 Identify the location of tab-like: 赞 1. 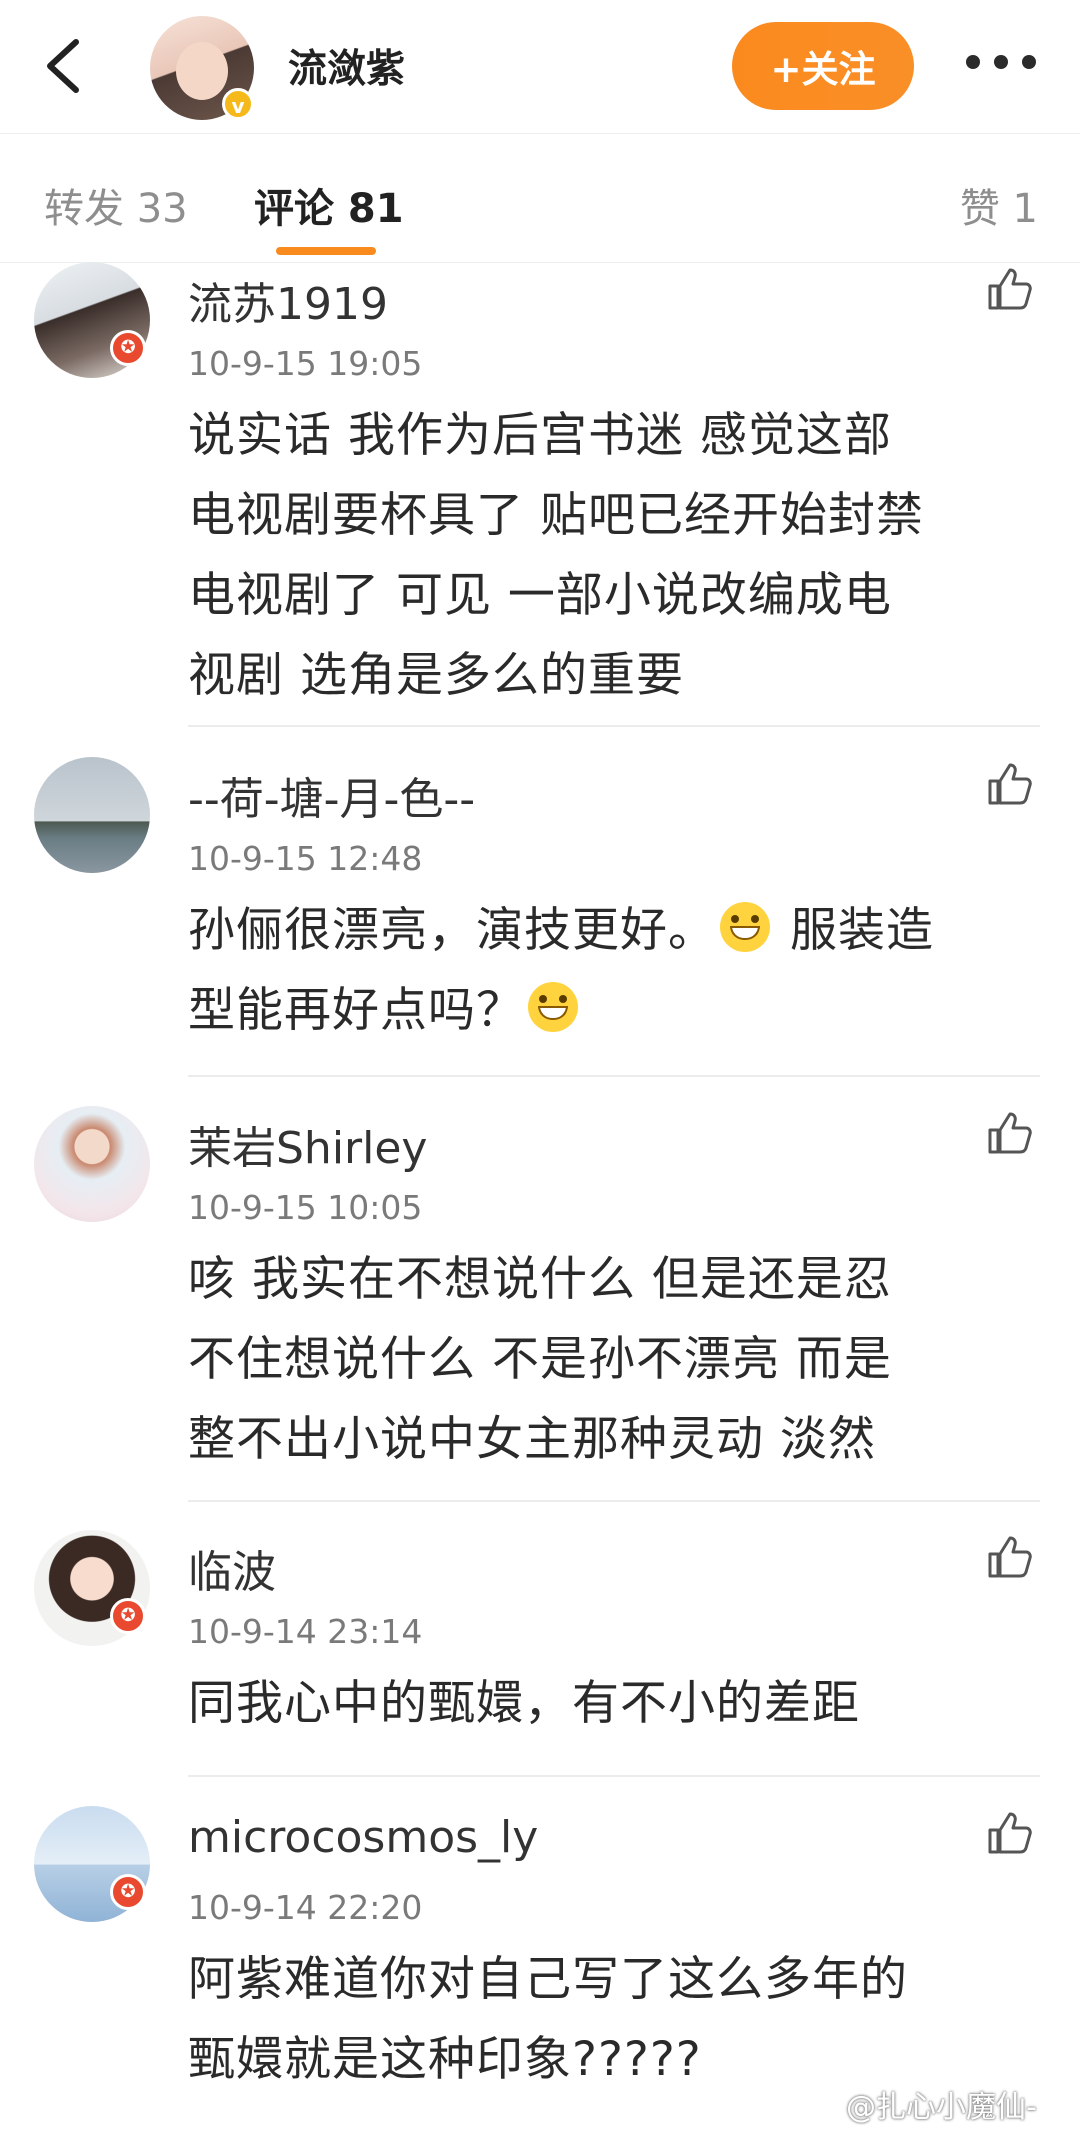
(999, 205).